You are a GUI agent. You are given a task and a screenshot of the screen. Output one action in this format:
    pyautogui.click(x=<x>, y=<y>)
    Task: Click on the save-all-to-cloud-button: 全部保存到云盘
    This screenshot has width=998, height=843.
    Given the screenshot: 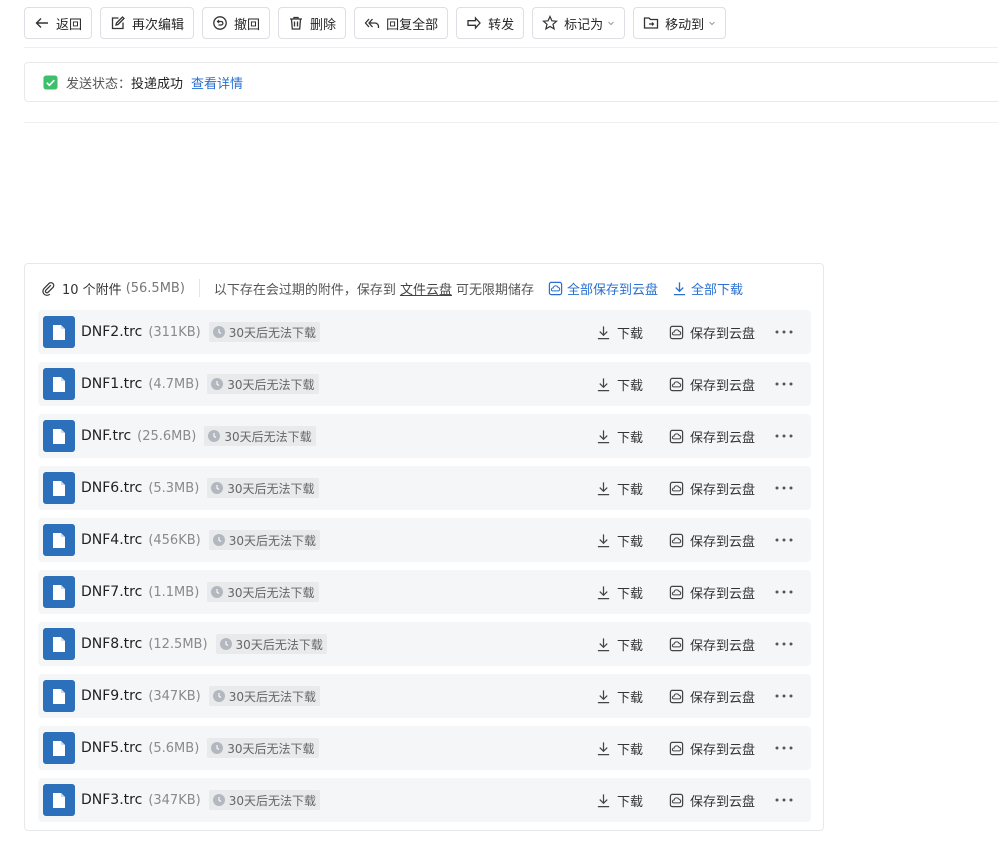 What is the action you would take?
    pyautogui.click(x=603, y=288)
    